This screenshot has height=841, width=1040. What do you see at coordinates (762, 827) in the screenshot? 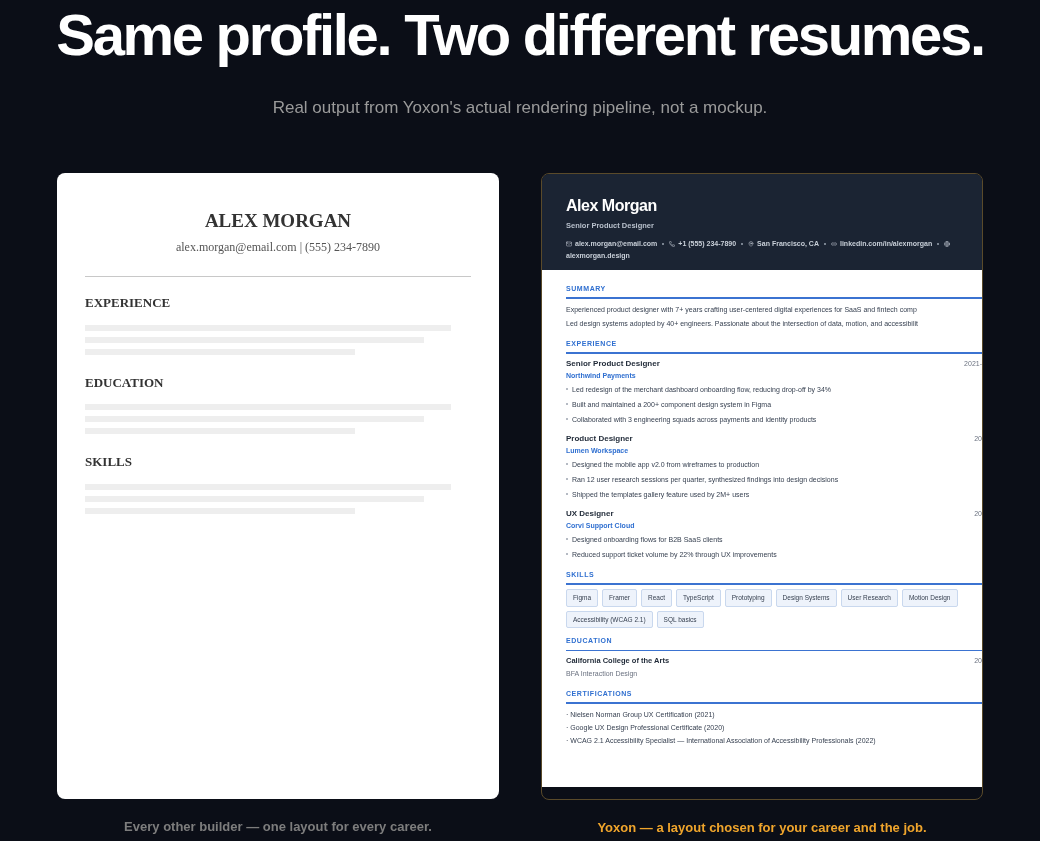
I see `yoxon-caption: Yoxon — a layout chosen for your career and the job.` at bounding box center [762, 827].